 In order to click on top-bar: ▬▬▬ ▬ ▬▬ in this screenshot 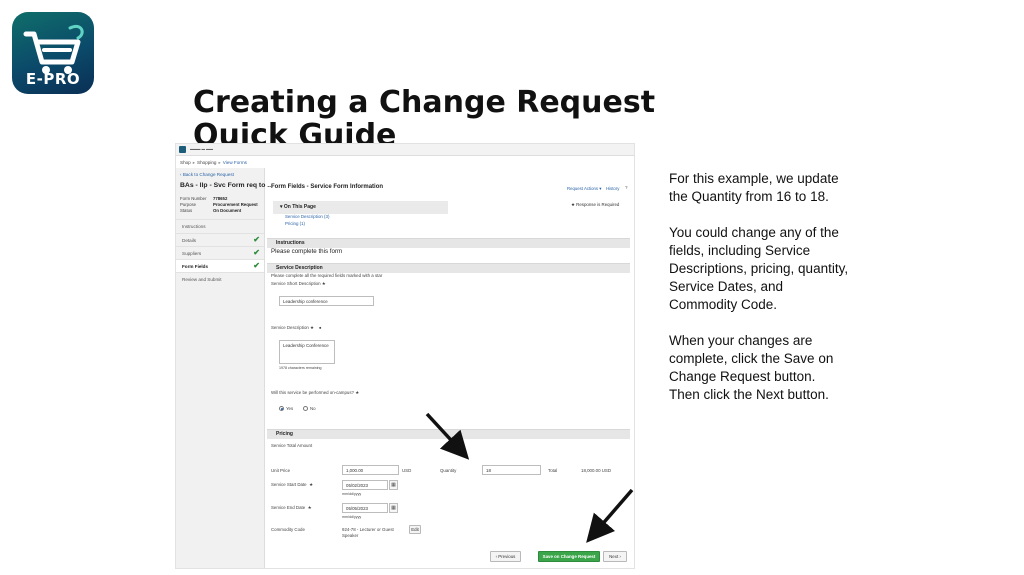, I will do `click(405, 150)`.